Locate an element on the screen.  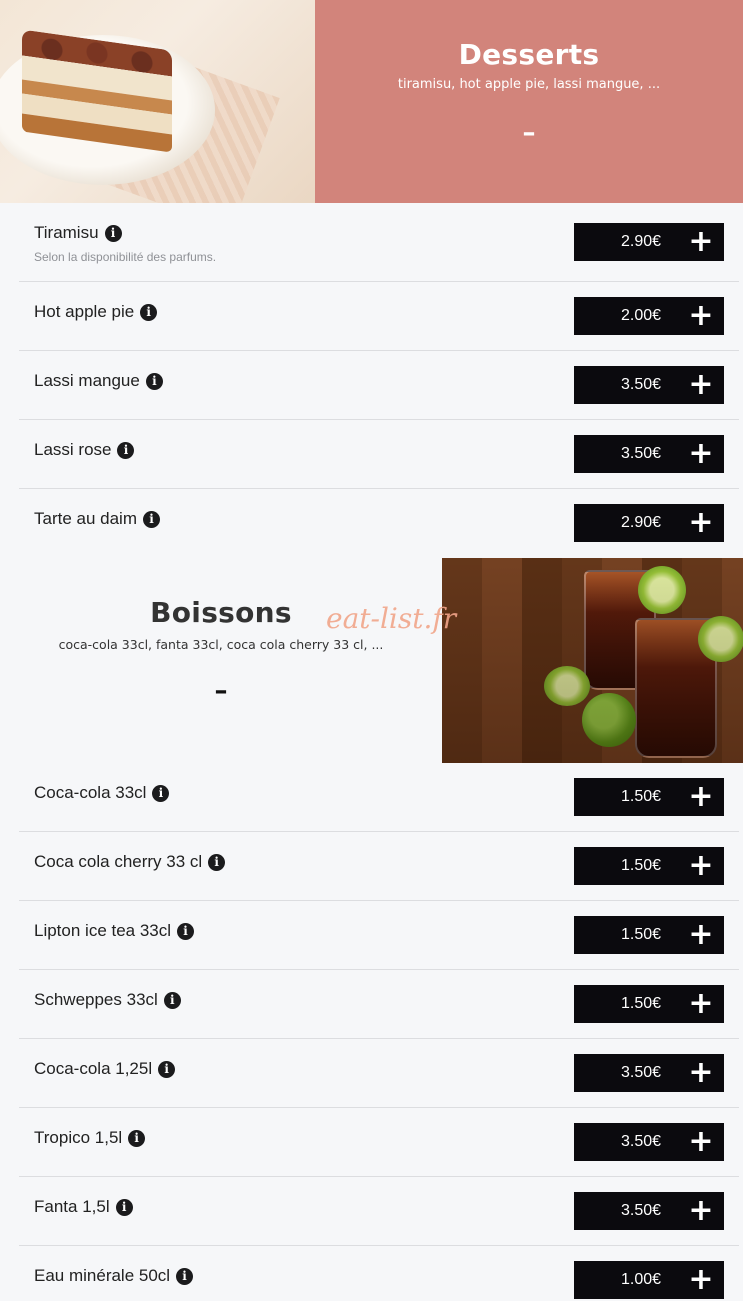
menu-item: Coca-cola 1,25l i 3.50€ + is located at coordinates (379, 1073).